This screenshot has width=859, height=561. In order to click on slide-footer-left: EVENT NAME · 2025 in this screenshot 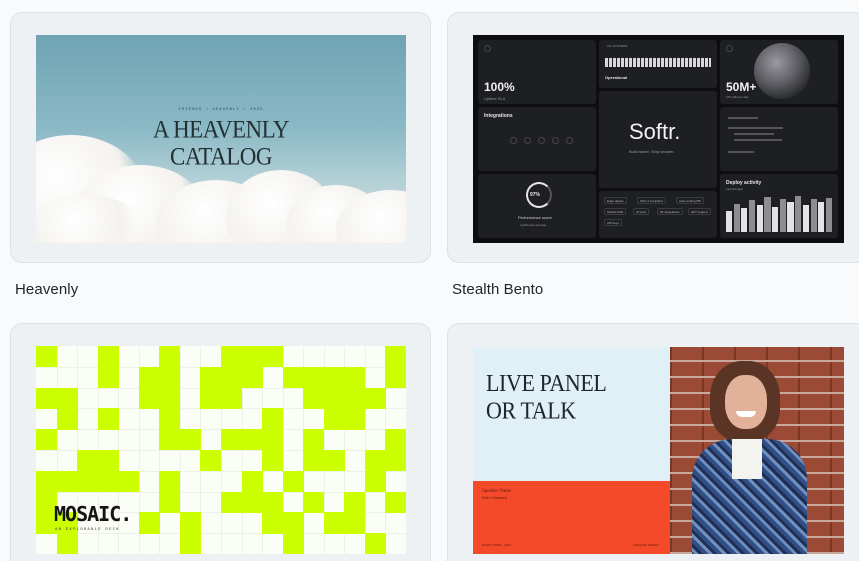, I will do `click(496, 545)`.